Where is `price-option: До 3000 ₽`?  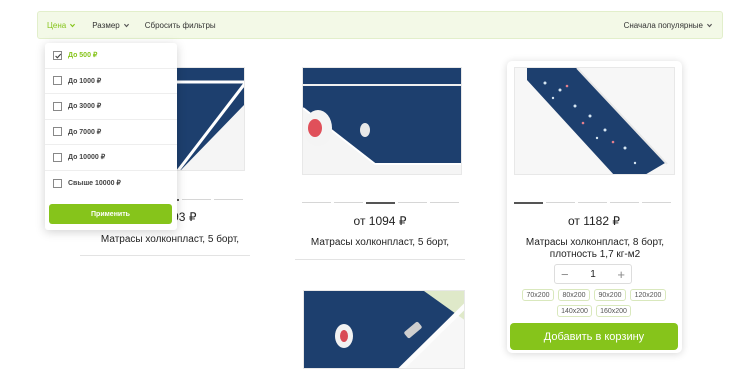 price-option: До 3000 ₽ is located at coordinates (111, 107).